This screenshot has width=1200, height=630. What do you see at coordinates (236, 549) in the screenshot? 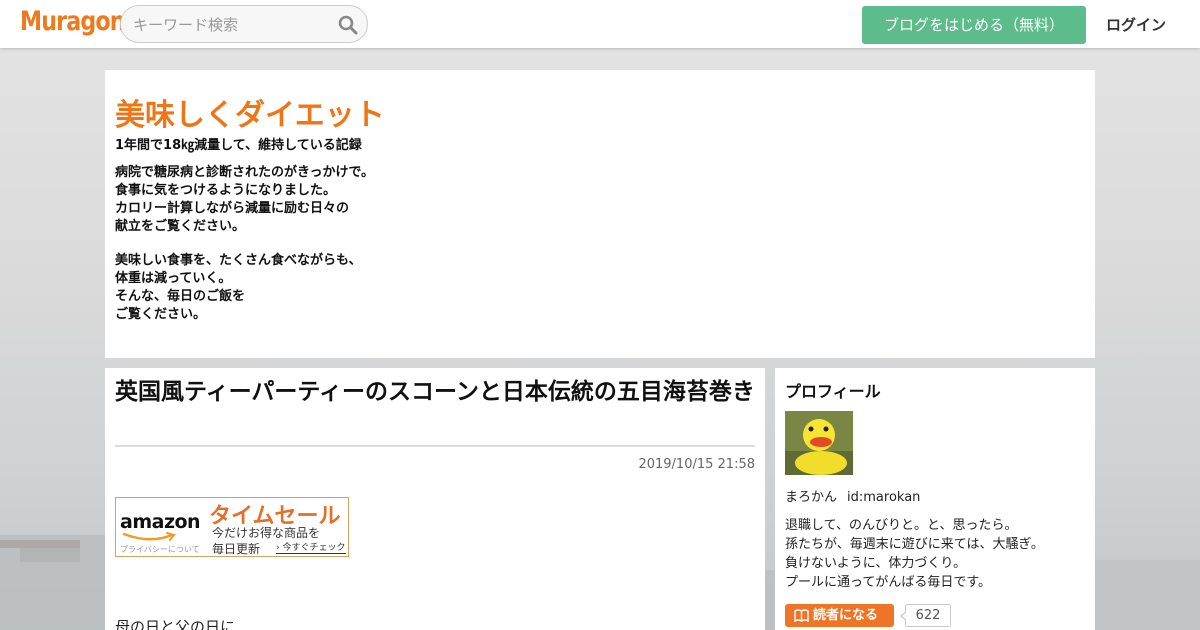
I see `ad-line: 毎日更新` at bounding box center [236, 549].